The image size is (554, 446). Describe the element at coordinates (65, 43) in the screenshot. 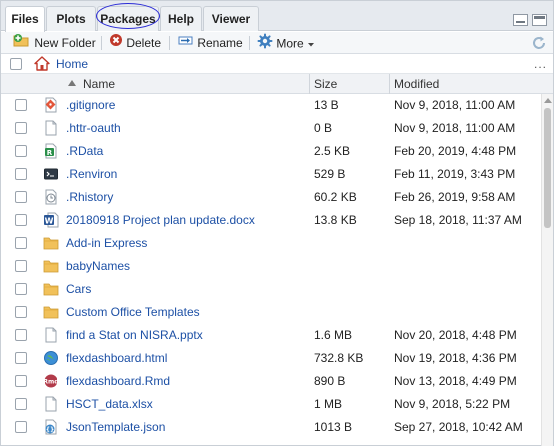

I see `new-folder-label: New Folder` at that location.